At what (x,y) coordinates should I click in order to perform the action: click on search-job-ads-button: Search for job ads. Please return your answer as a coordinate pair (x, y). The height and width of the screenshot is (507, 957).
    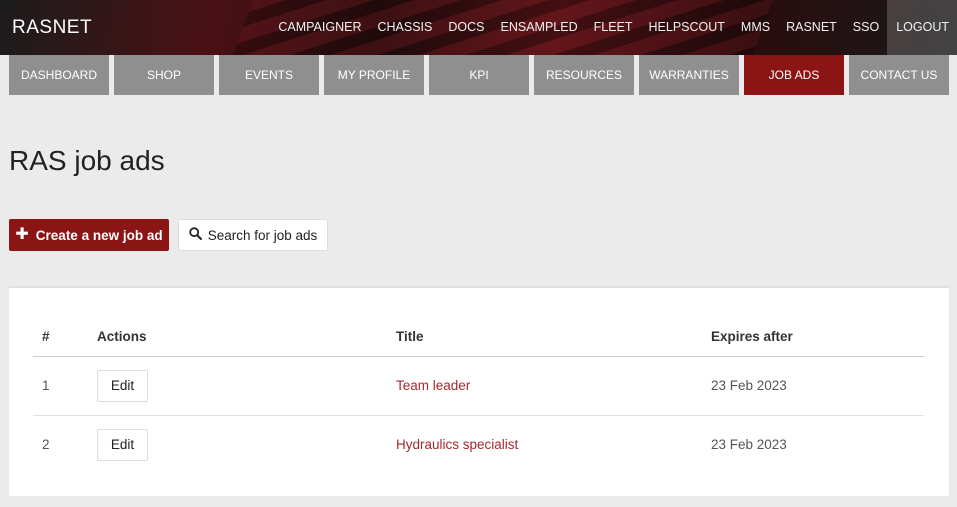
    Looking at the image, I should click on (253, 235).